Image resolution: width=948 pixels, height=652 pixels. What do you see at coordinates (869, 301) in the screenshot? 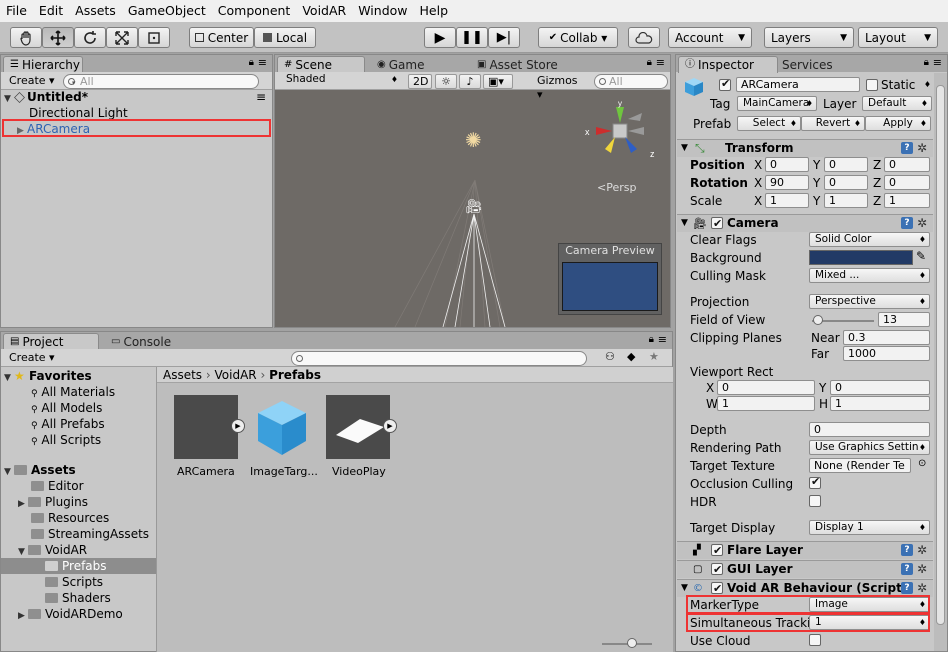
I see `projection-dropdown: Perspective` at bounding box center [869, 301].